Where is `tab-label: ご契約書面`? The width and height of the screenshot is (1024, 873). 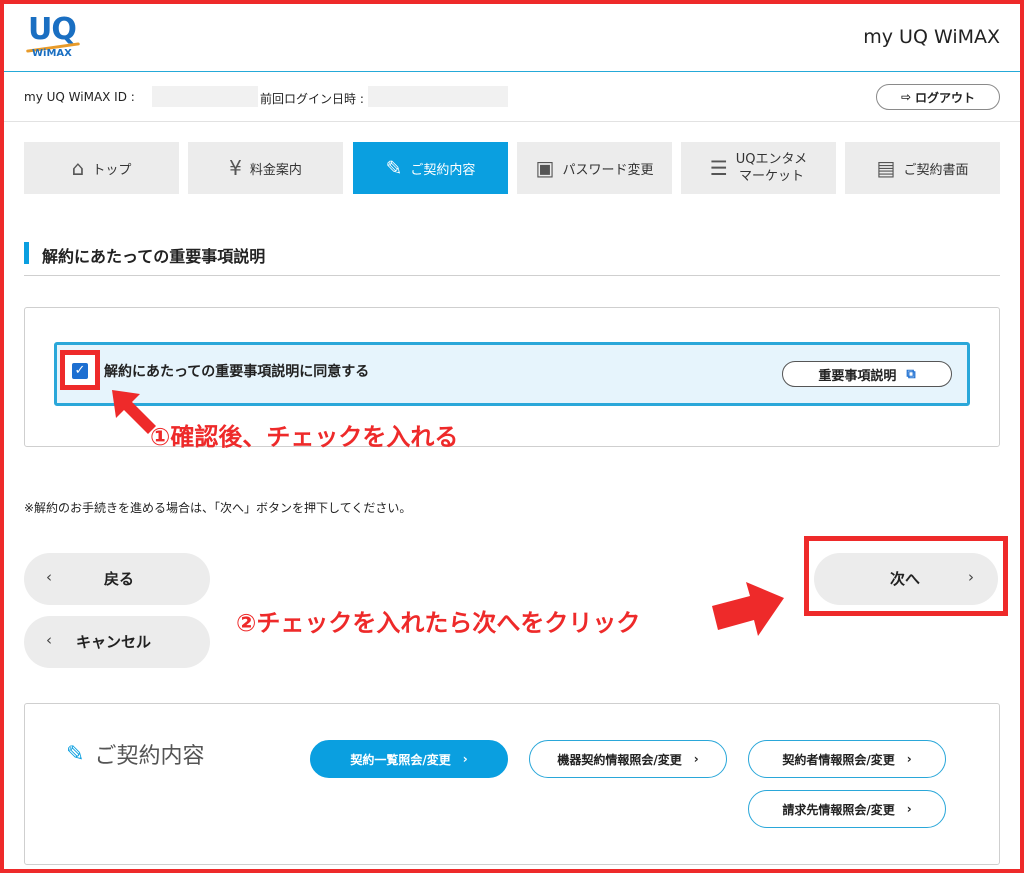
tab-label: ご契約書面 is located at coordinates (936, 170).